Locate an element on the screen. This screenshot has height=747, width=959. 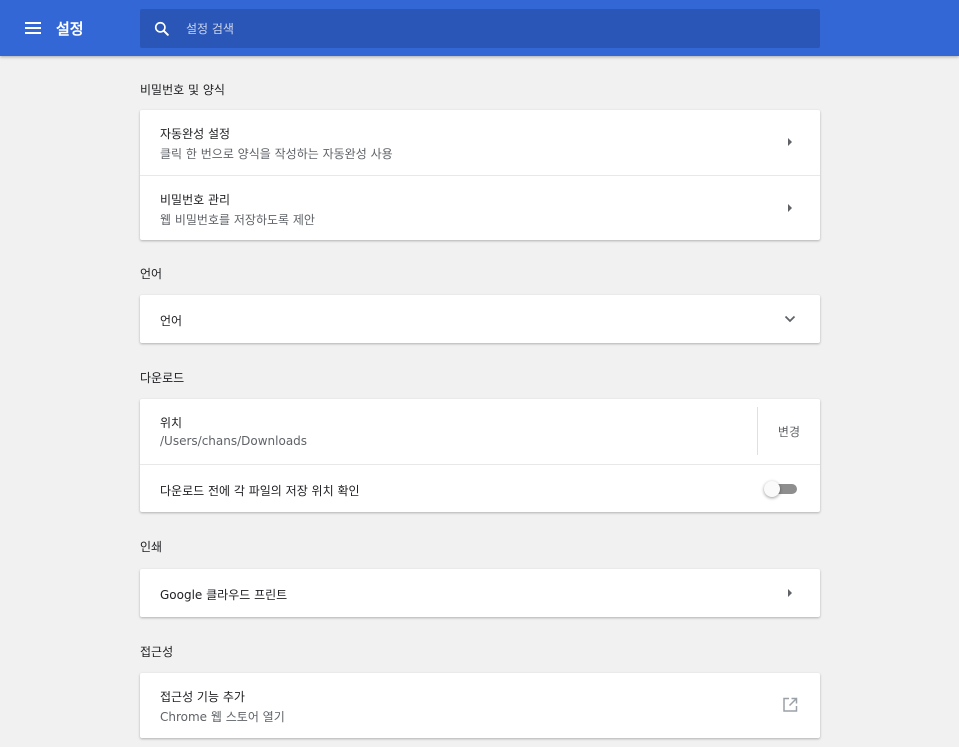
autofill-settings-label: 자동완성 설정 is located at coordinates (195, 134).